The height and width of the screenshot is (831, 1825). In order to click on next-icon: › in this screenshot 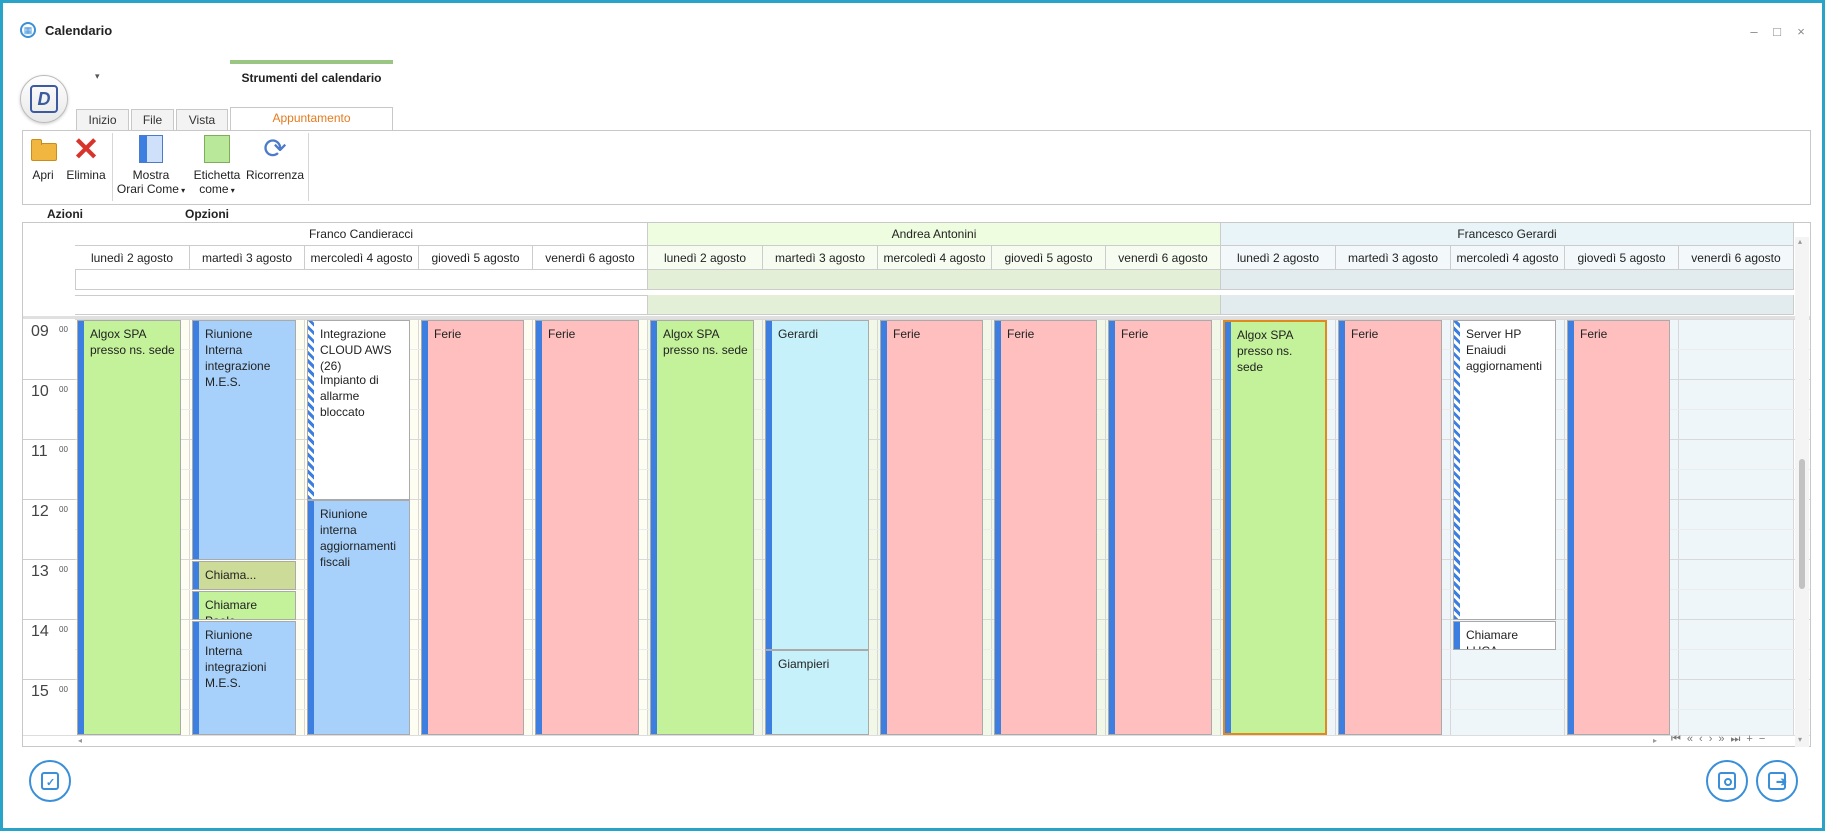, I will do `click(1714, 739)`.